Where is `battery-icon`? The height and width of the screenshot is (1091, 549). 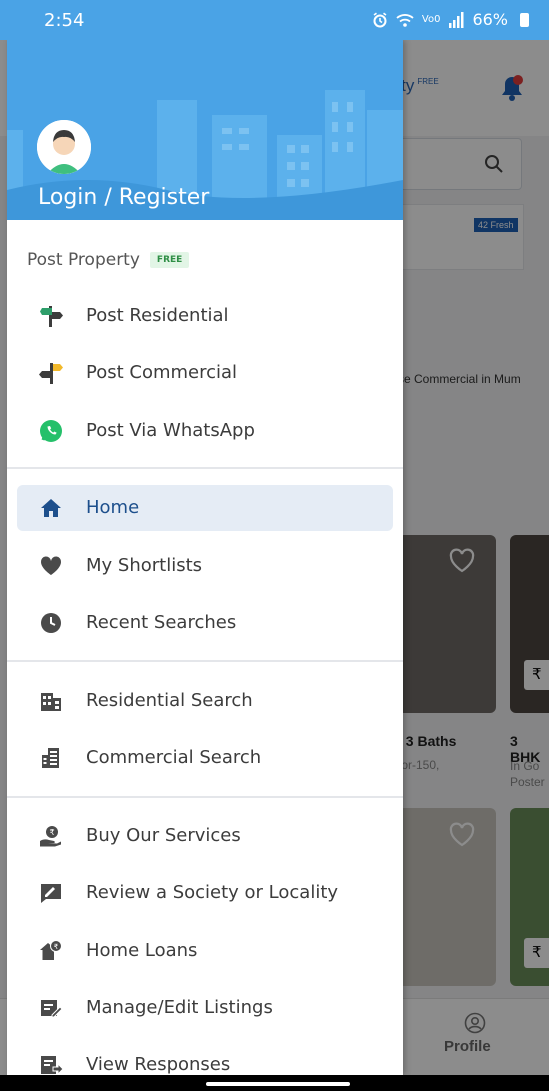
battery-icon is located at coordinates (524, 19).